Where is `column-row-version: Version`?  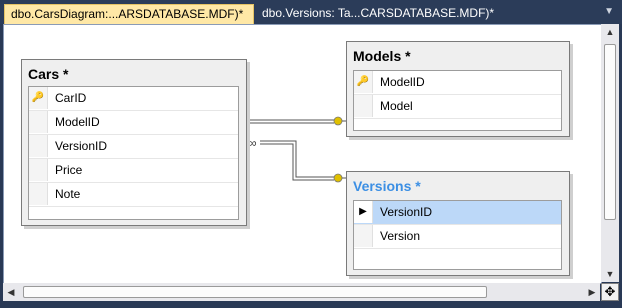 column-row-version: Version is located at coordinates (457, 237).